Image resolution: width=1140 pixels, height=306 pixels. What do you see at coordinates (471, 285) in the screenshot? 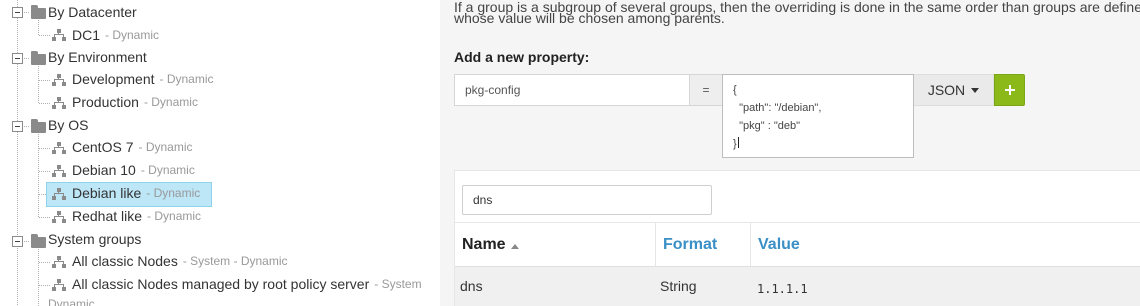
I see `cell-name: dns` at bounding box center [471, 285].